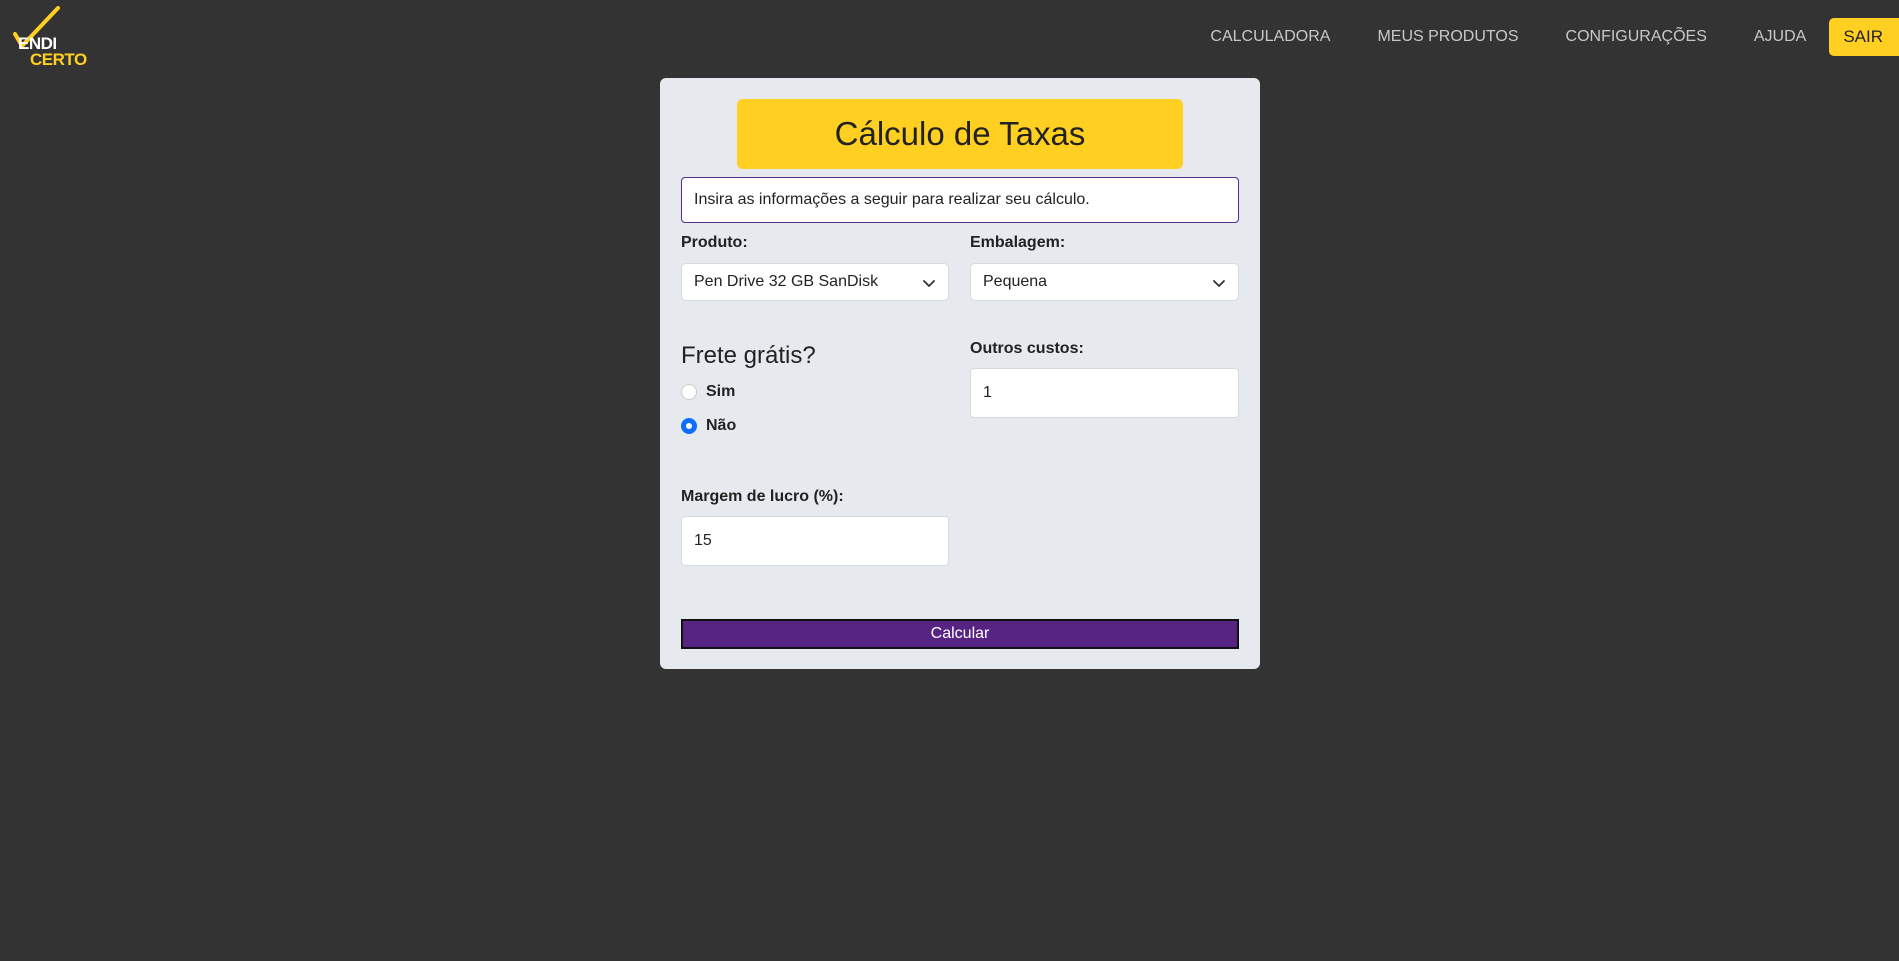 The width and height of the screenshot is (1899, 961). Describe the element at coordinates (1636, 37) in the screenshot. I see `nav-link-configuracoes: CONFIGURAÇÕES` at that location.